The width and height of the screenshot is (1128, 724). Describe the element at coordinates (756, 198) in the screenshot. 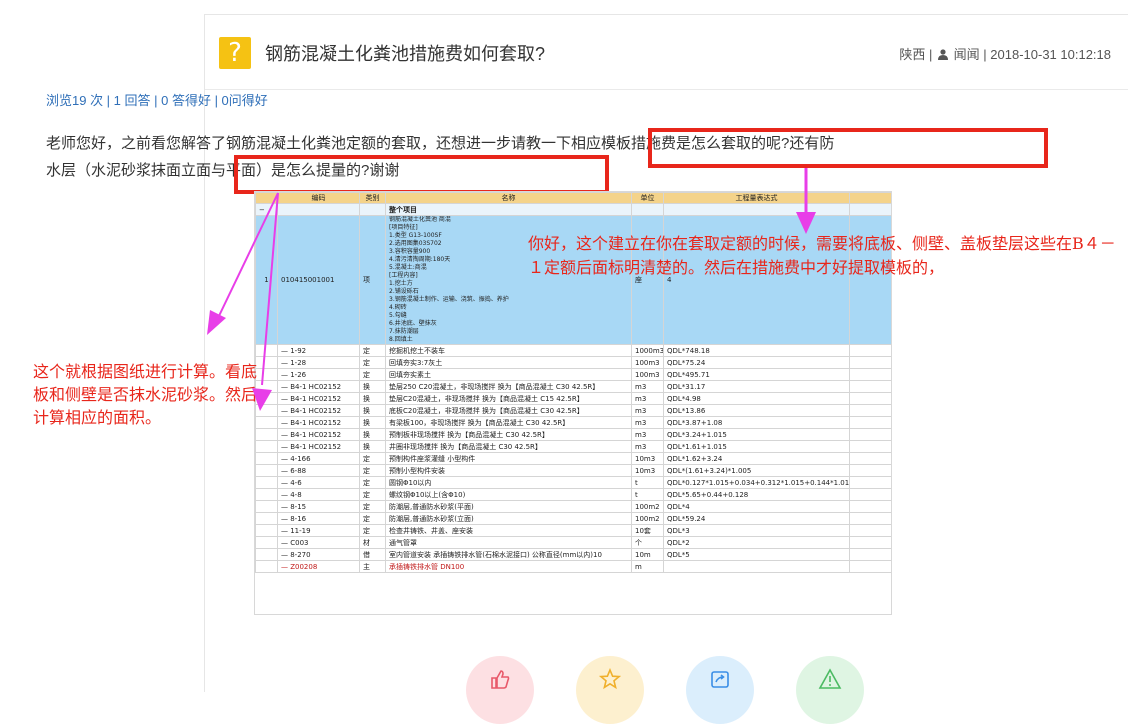

I see `col-header-expr: 工程量表达式` at that location.